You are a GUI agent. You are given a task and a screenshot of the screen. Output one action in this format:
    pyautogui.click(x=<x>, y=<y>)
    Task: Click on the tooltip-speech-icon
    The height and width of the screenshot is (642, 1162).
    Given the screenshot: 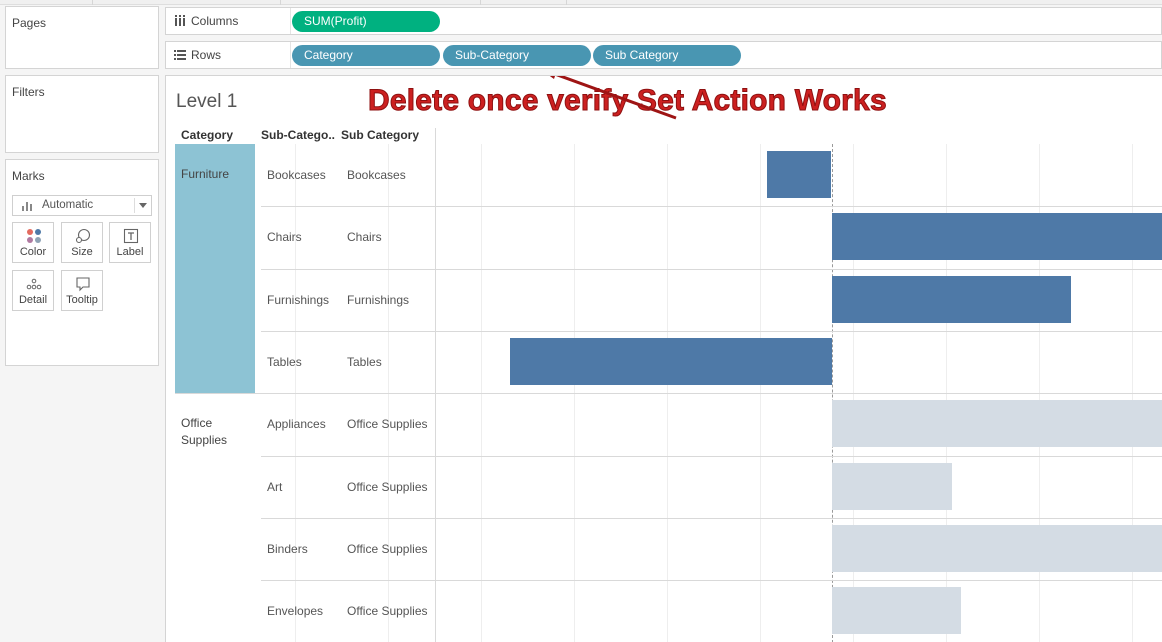 What is the action you would take?
    pyautogui.click(x=83, y=284)
    